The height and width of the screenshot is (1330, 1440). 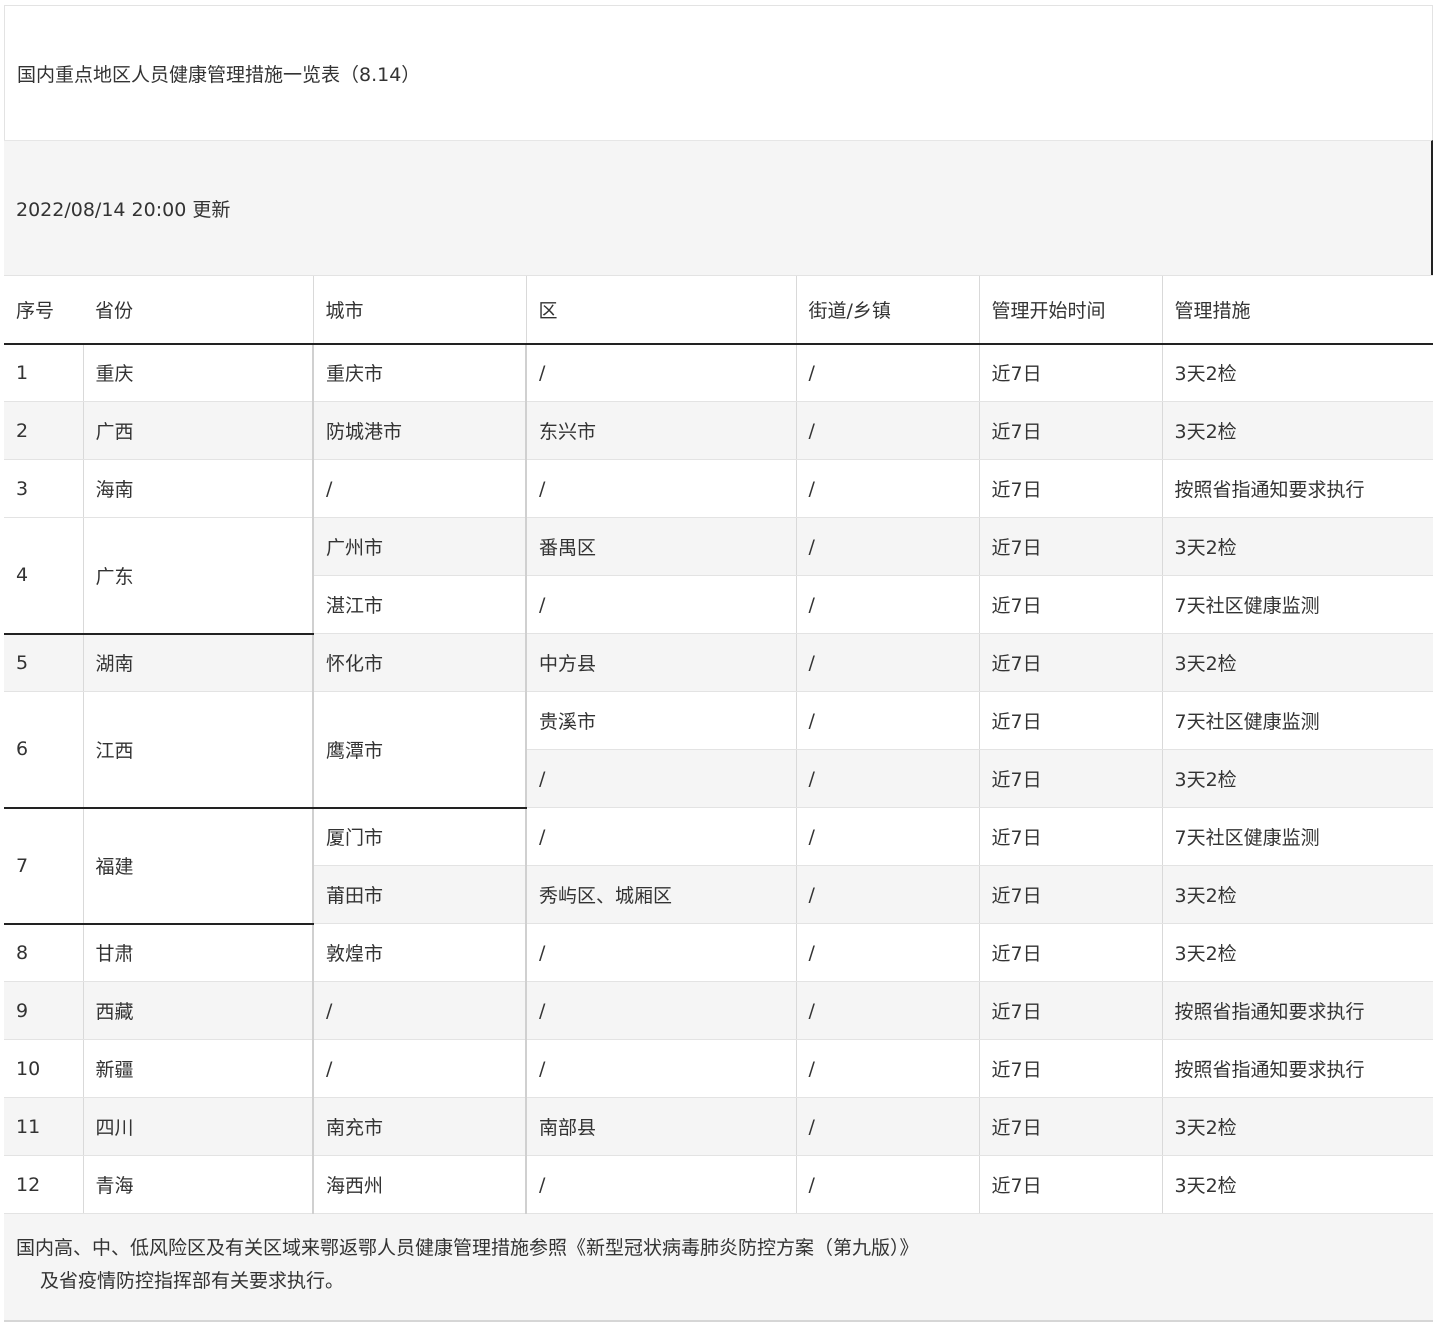 I want to click on cell-no: 11, so click(x=43, y=1126).